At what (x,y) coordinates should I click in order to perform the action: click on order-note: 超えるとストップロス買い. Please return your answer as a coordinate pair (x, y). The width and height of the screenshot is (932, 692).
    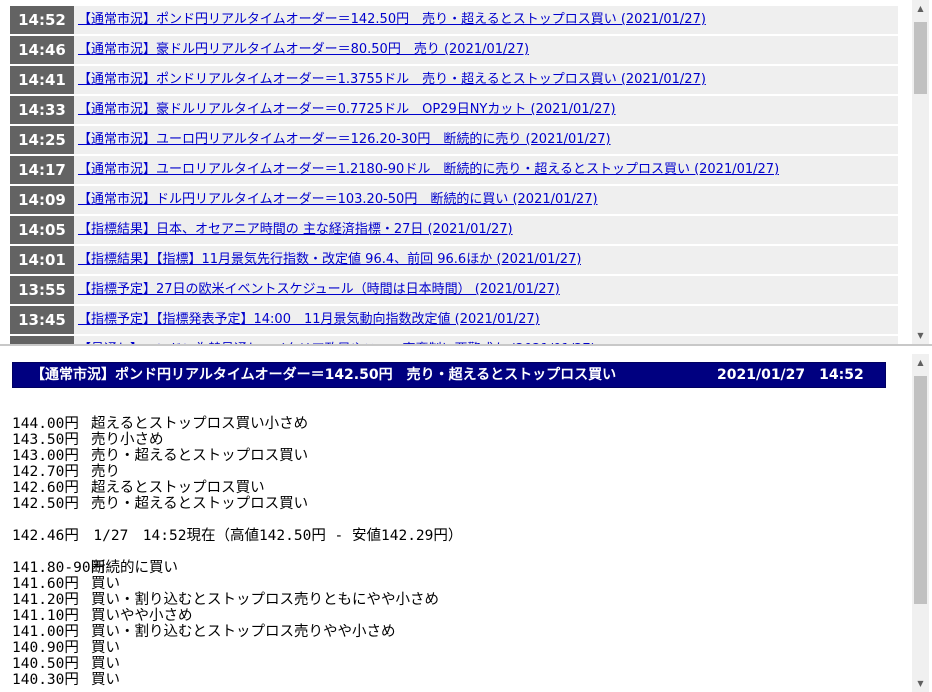
    Looking at the image, I should click on (178, 488).